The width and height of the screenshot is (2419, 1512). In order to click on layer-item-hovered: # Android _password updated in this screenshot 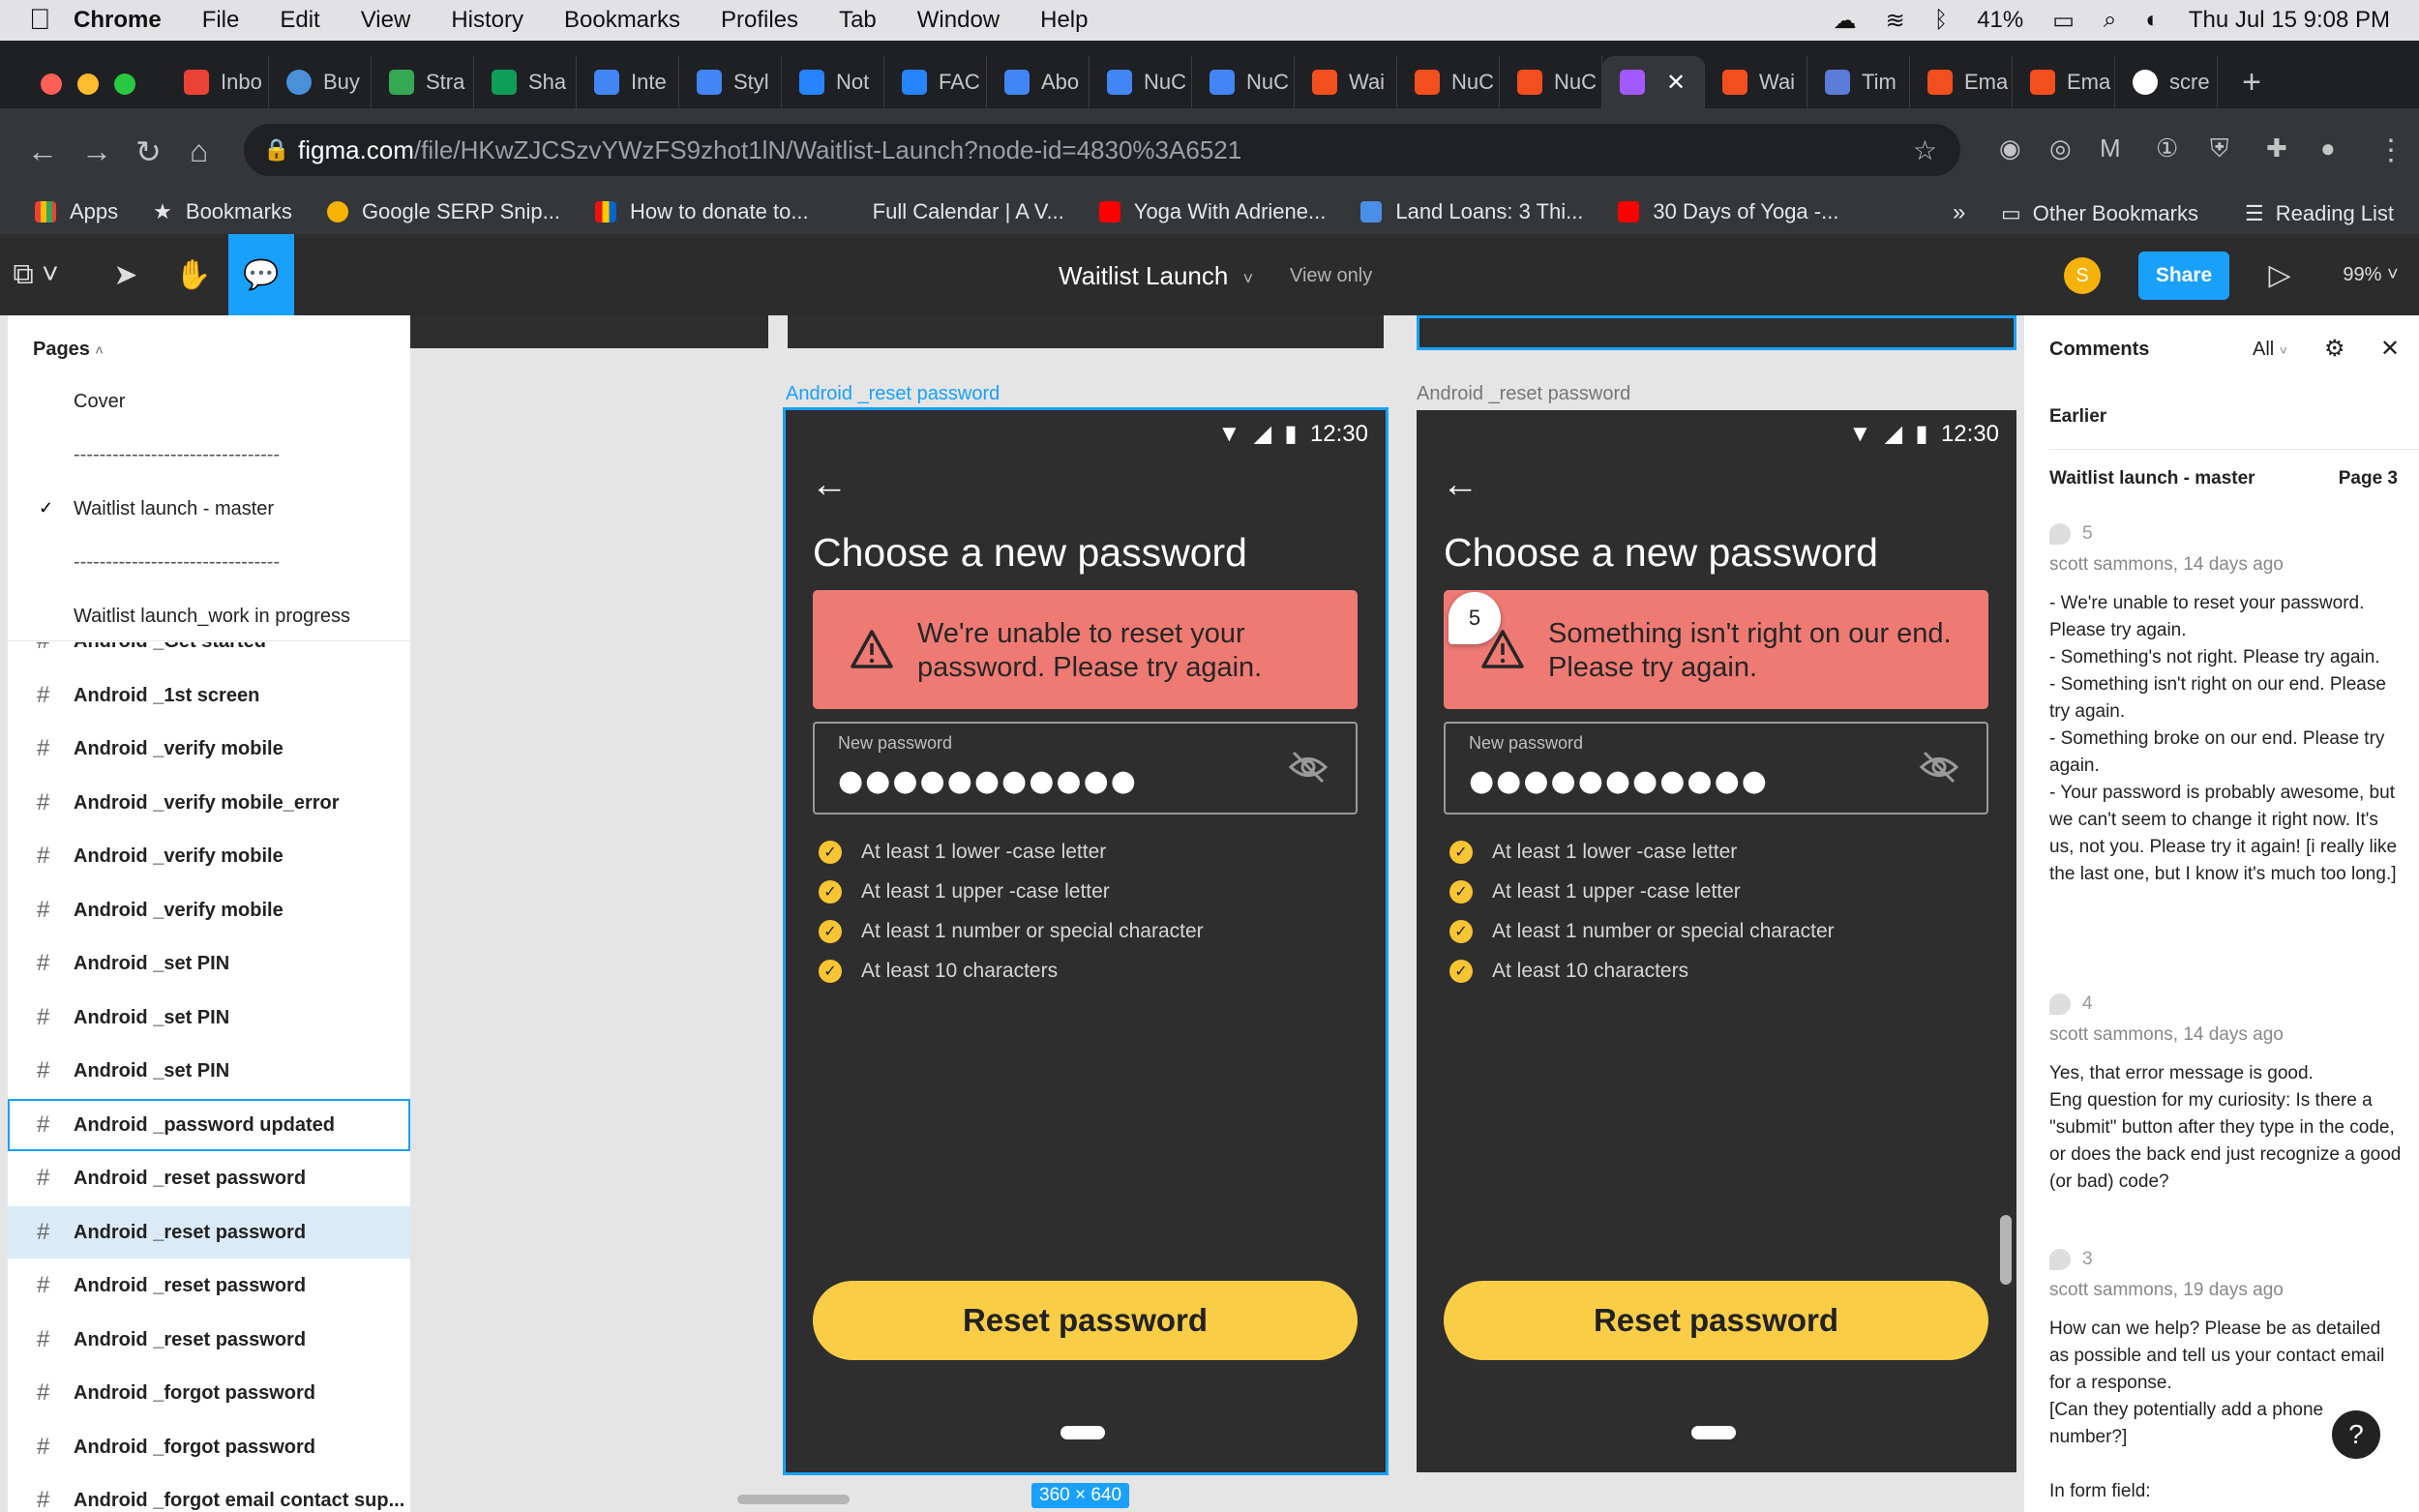, I will do `click(209, 1125)`.